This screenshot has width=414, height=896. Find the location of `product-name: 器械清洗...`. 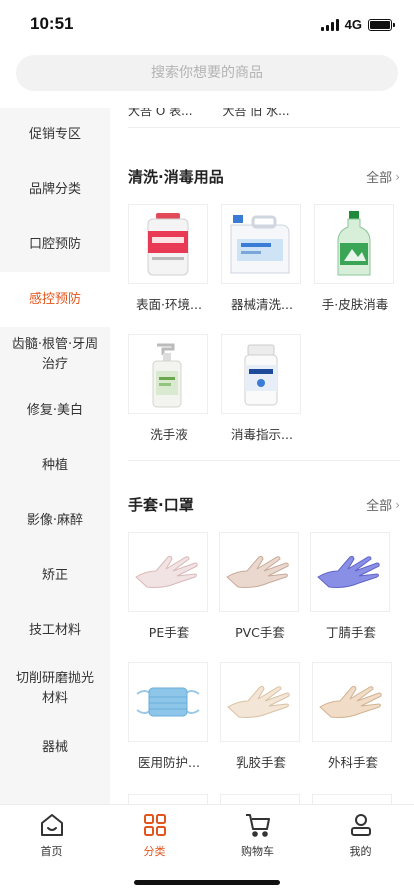

product-name: 器械清洗... is located at coordinates (262, 304).